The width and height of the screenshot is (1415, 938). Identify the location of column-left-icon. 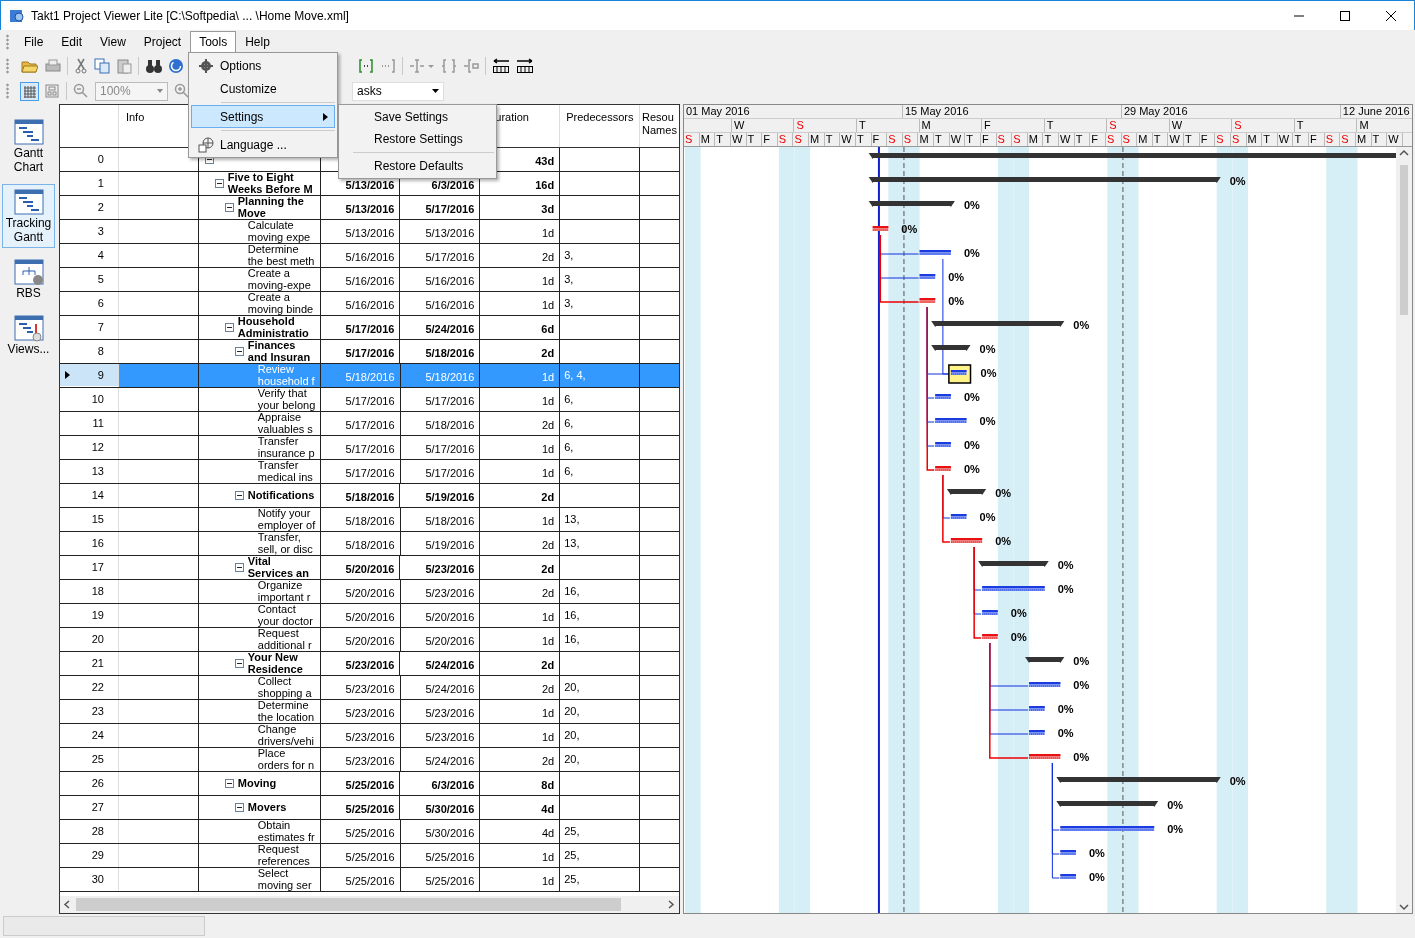
(501, 65).